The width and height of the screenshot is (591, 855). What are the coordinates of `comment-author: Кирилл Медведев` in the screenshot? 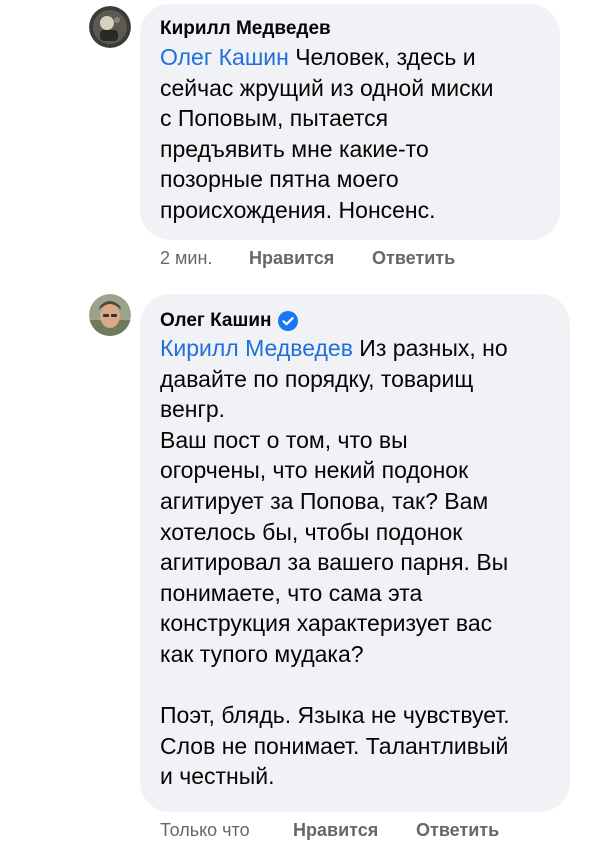 It's located at (245, 29).